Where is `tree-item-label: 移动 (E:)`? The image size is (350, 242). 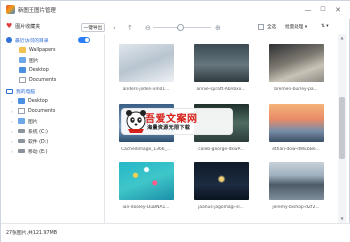 tree-item-label: 移动 (E:) is located at coordinates (38, 152).